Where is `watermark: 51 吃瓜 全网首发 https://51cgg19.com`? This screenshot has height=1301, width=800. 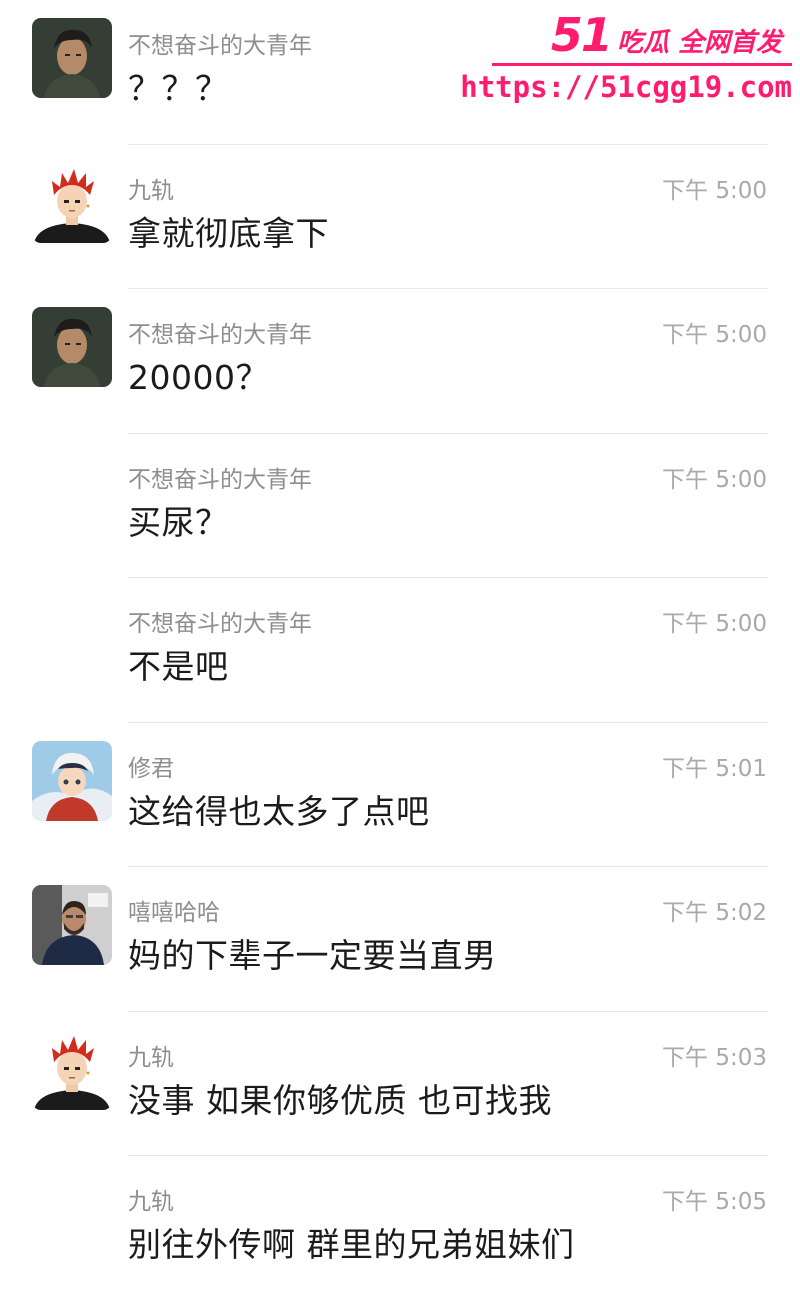 watermark: 51 吃瓜 全网首发 https://51cgg19.com is located at coordinates (626, 58).